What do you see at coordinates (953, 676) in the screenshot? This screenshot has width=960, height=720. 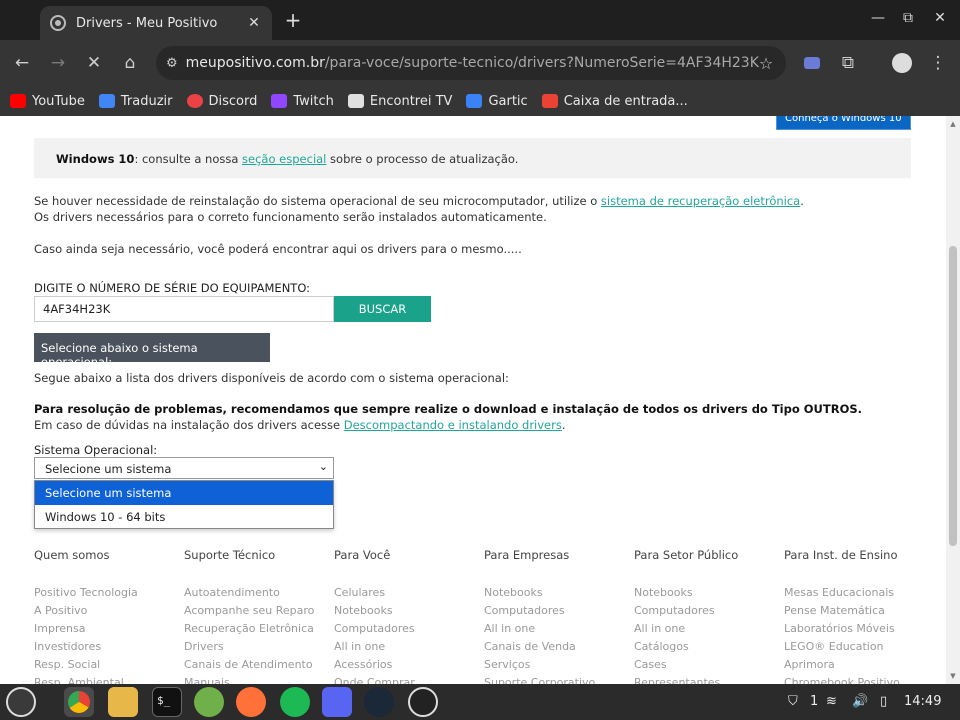 I see `scroll-down-icon: ▼` at bounding box center [953, 676].